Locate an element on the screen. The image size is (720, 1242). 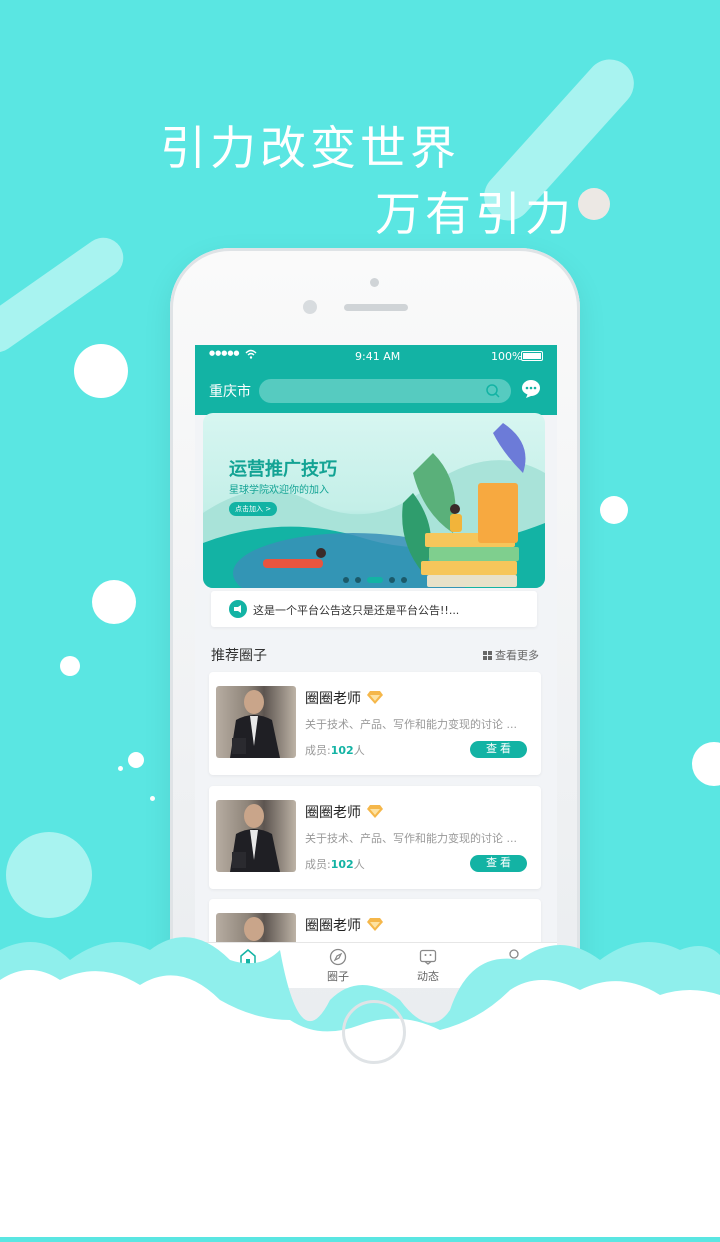
battery-icon is located at coordinates (532, 356).